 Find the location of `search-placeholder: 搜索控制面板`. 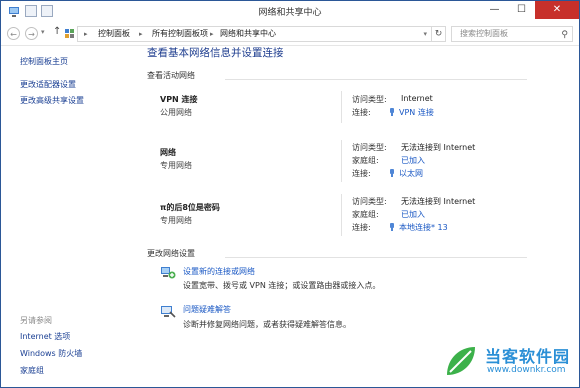

search-placeholder: 搜索控制面板 is located at coordinates (484, 33).